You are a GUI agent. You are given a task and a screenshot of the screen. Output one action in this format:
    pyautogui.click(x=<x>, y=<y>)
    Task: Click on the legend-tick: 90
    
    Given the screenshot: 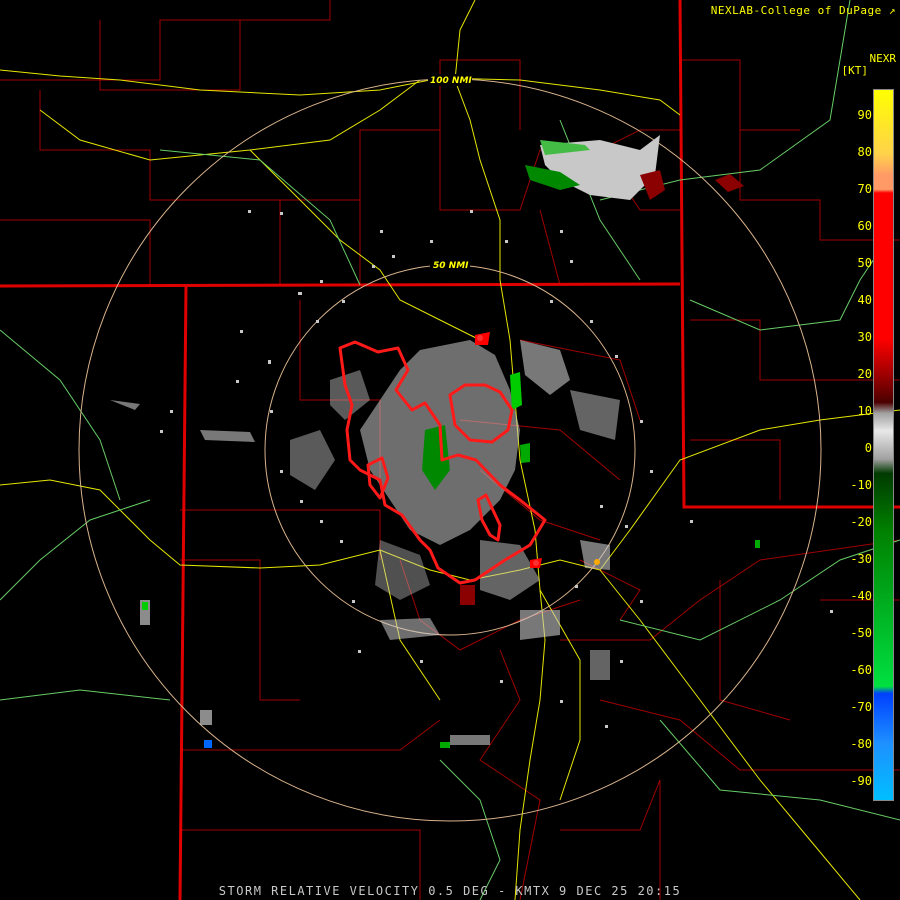 What is the action you would take?
    pyautogui.click(x=864, y=115)
    